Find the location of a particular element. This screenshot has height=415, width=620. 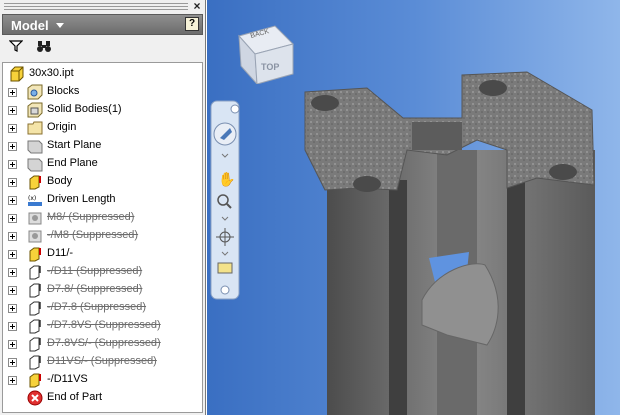

tree-item-label: Driven Length is located at coordinates (81, 199).